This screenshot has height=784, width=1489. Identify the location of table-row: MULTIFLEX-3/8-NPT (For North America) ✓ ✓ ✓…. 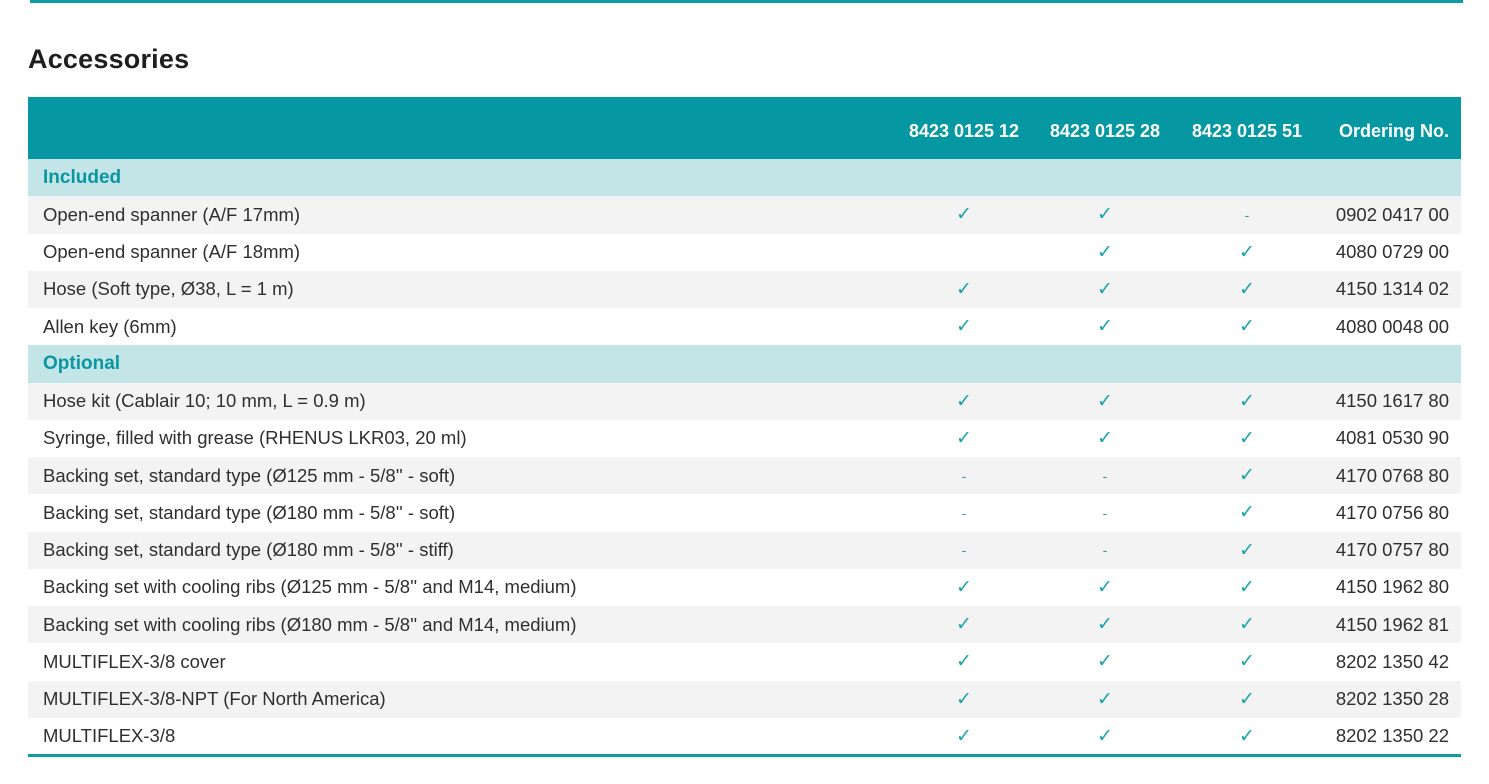
(744, 699).